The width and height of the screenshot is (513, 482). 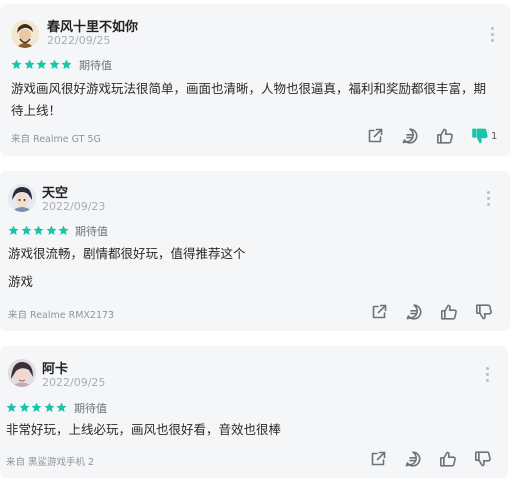 I want to click on review-text-extra: 游戏, so click(x=21, y=281).